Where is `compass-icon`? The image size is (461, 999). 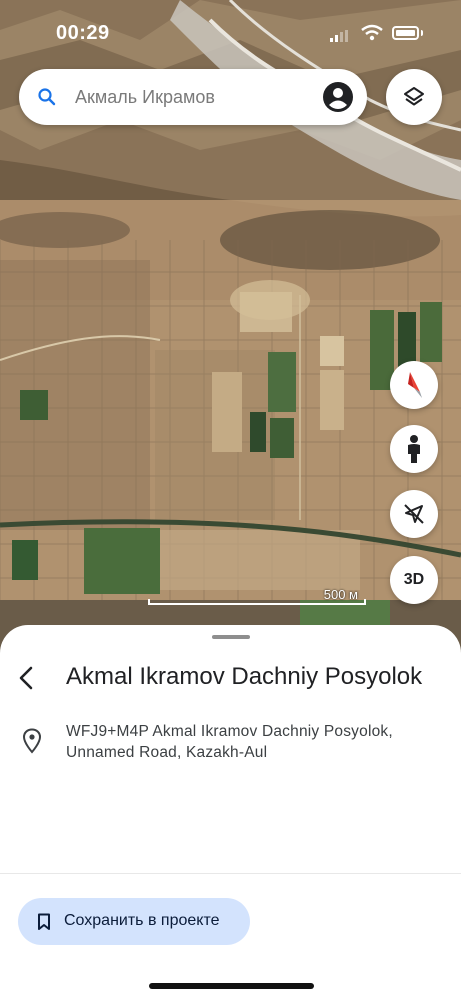 compass-icon is located at coordinates (415, 385).